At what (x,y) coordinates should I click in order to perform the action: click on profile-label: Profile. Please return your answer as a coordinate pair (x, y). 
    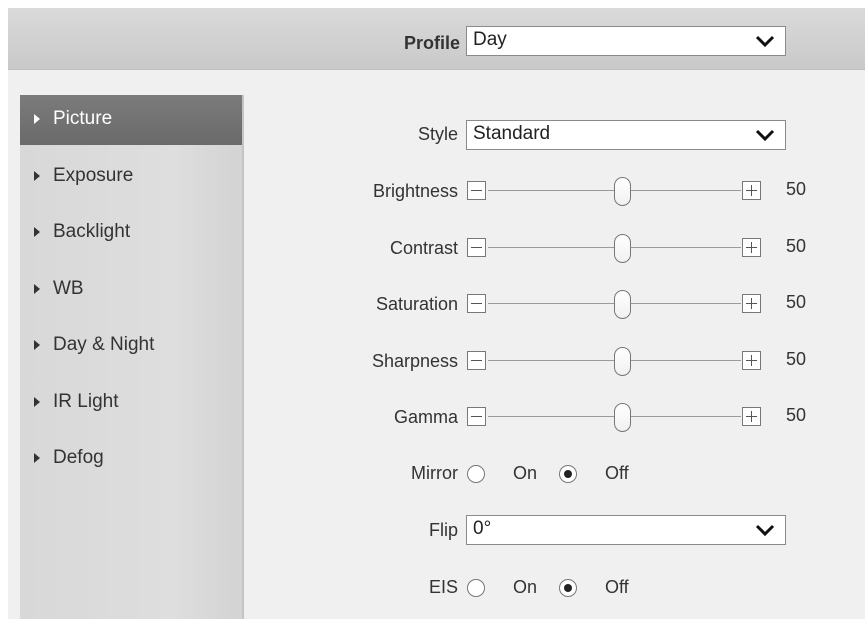
    Looking at the image, I should click on (431, 43).